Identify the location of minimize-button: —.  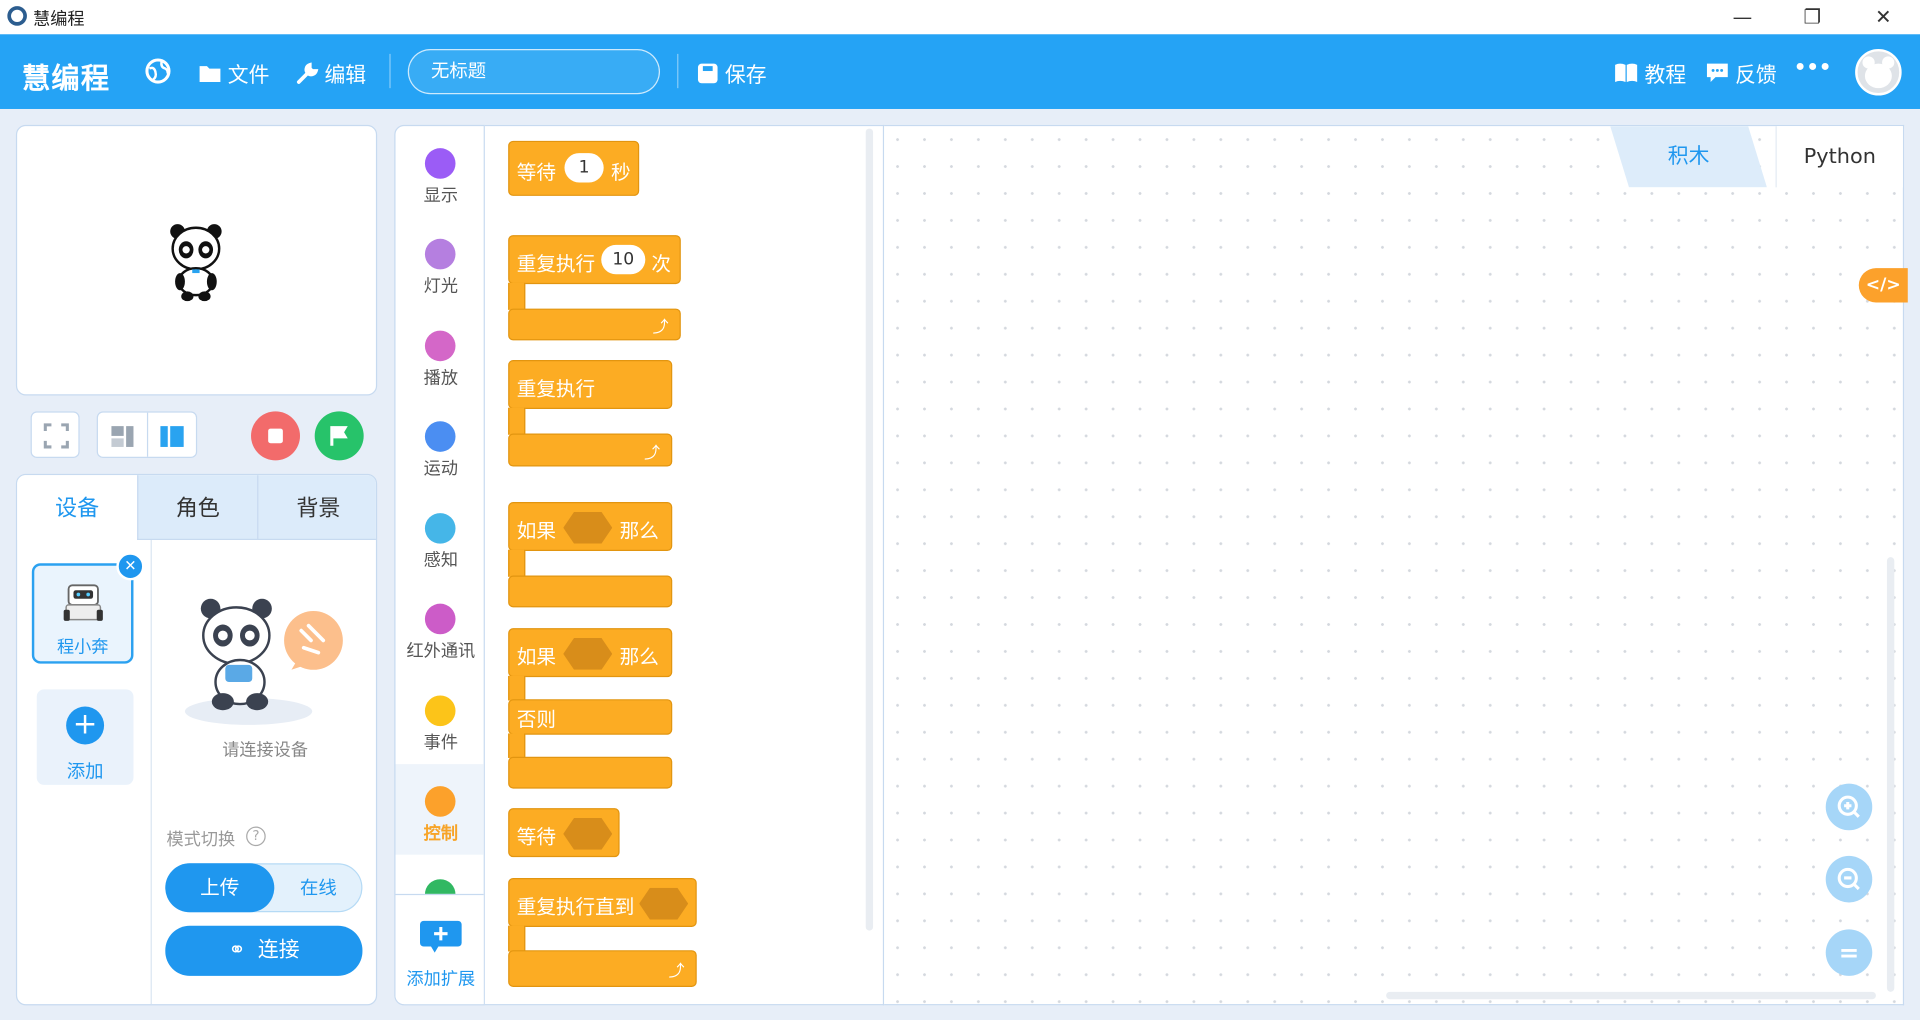
(1742, 17).